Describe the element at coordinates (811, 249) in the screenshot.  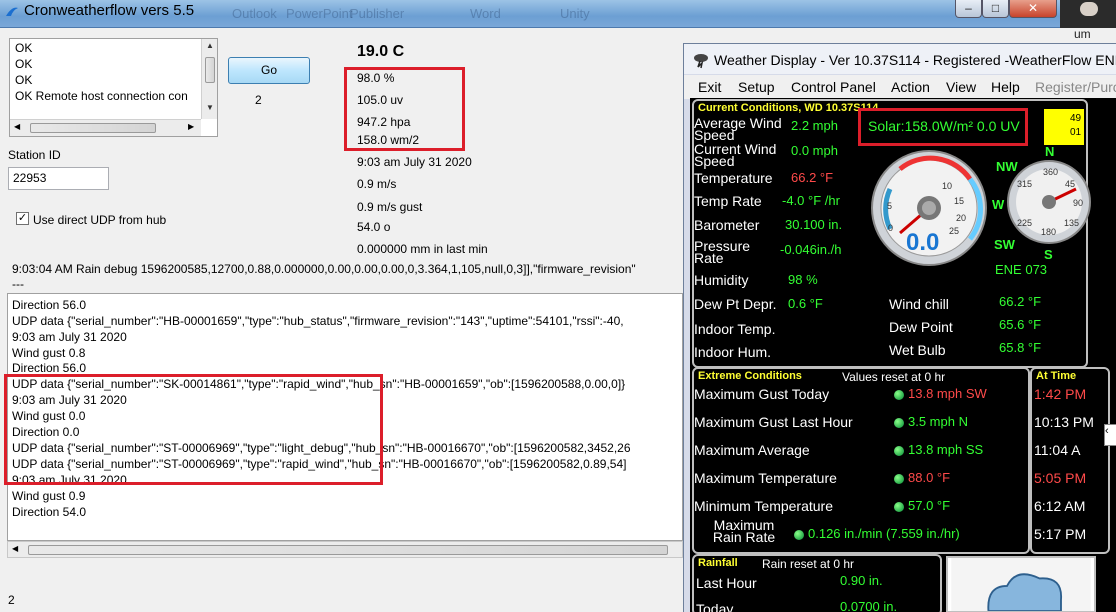
I see `pressure-rate-value: -0.046in./h` at that location.